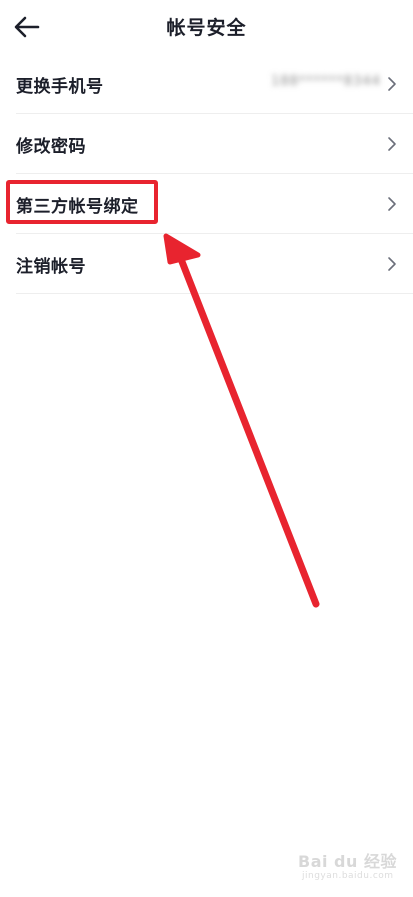  I want to click on annotation-highlight-box, so click(82, 202).